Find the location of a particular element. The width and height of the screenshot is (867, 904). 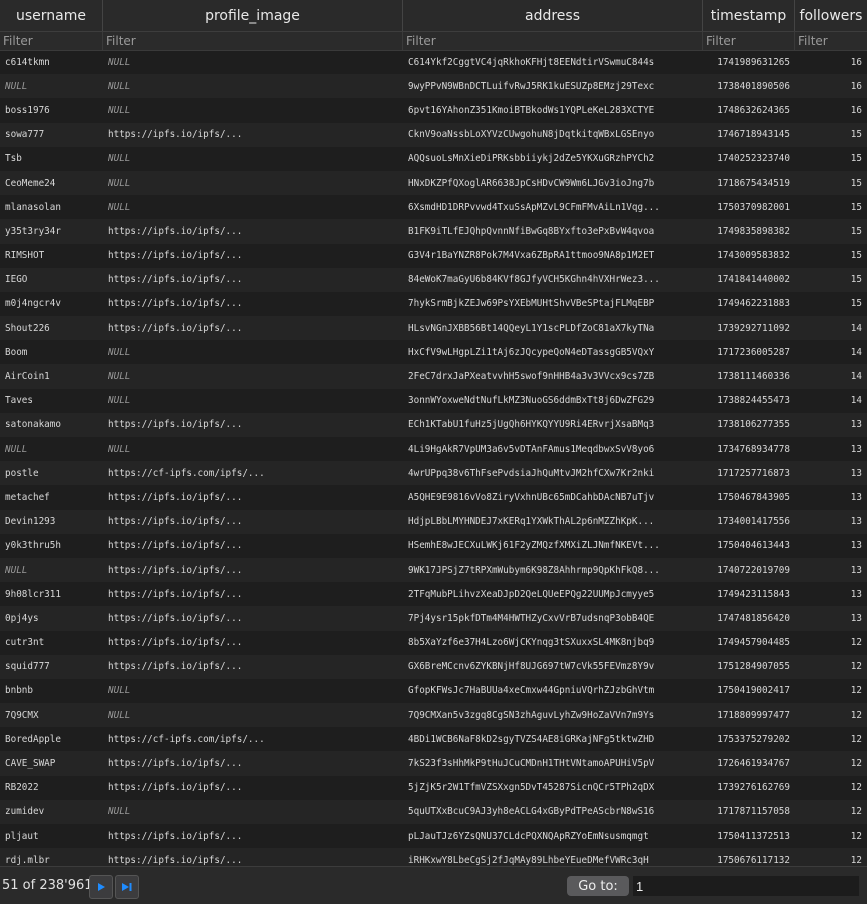

cell-username: 9h08lcr311 is located at coordinates (51, 594).